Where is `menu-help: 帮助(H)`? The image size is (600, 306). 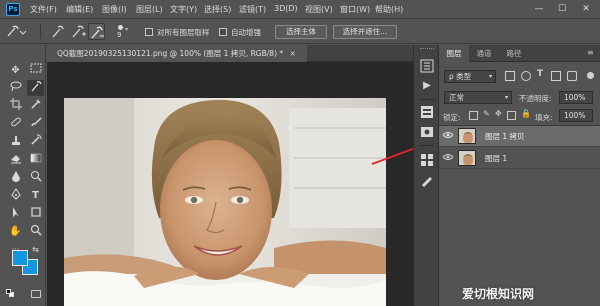
menu-help: 帮助(H) is located at coordinates (389, 9).